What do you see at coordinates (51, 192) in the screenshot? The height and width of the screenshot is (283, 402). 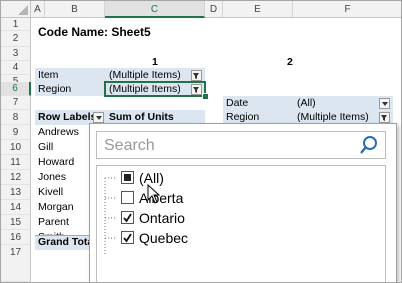 I see `pivot1-row-label: Kivell` at bounding box center [51, 192].